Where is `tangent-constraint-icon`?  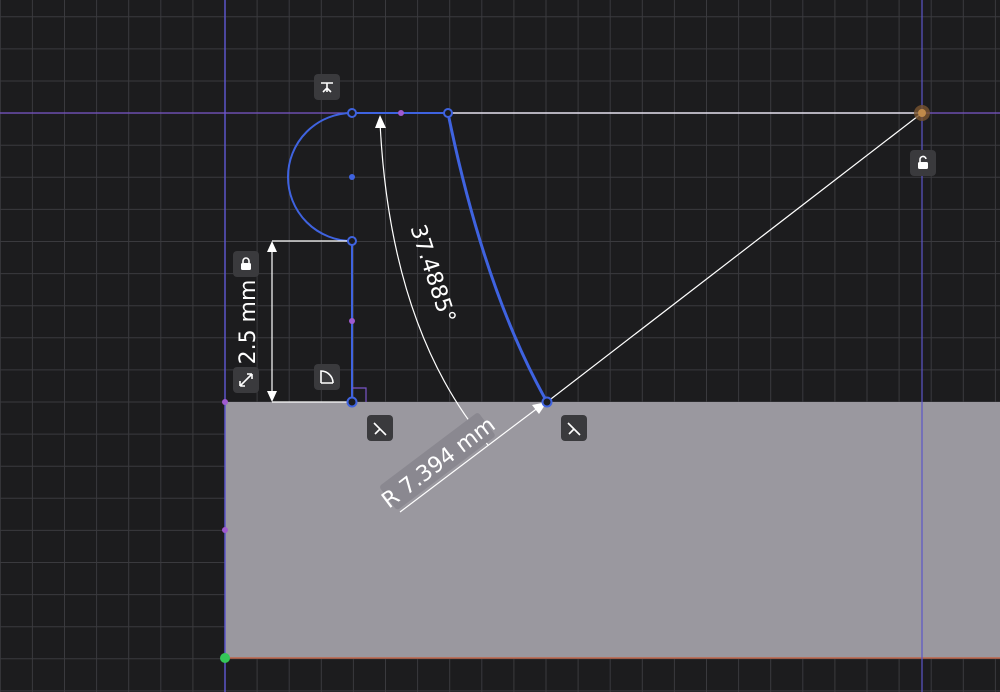
tangent-constraint-icon is located at coordinates (327, 377).